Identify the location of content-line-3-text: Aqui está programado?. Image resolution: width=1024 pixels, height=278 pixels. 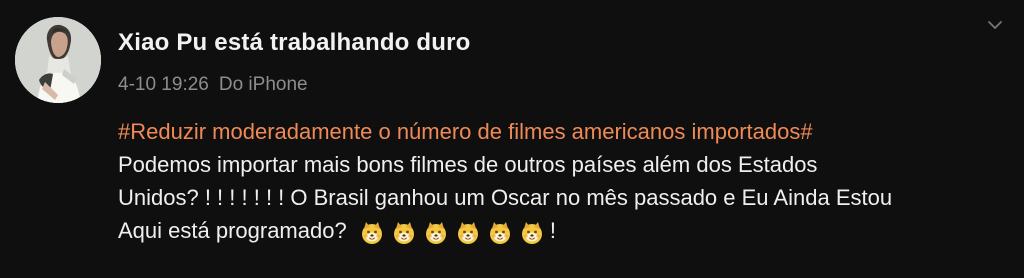
(235, 230).